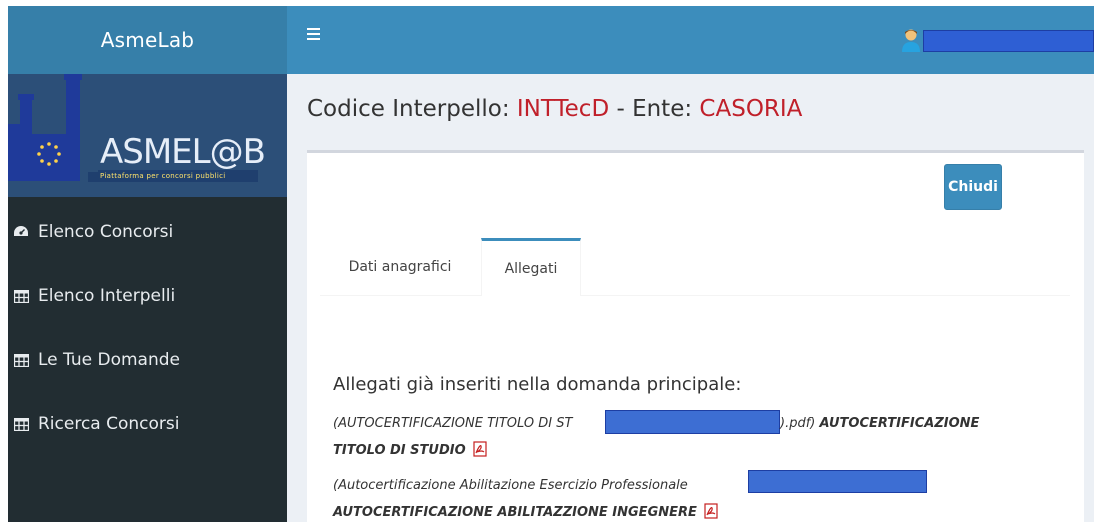  I want to click on sidebar-item-ricerca-concorsi: Ricerca Concorsi, so click(147, 424).